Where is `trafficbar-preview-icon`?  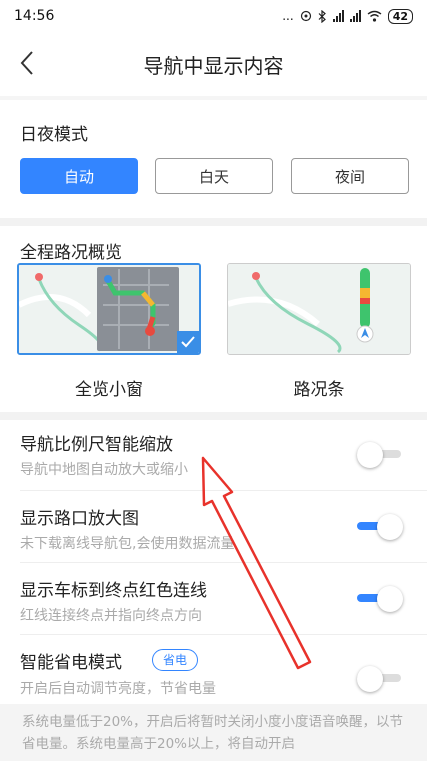
trafficbar-preview-icon is located at coordinates (319, 309).